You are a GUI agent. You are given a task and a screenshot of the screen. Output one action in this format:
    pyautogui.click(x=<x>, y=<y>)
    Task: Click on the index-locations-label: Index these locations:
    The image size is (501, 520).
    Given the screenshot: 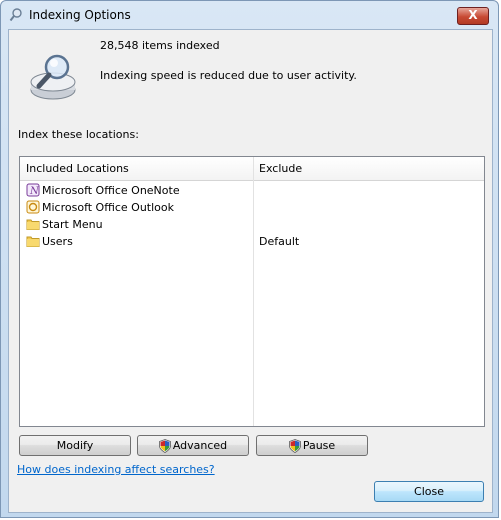 What is the action you would take?
    pyautogui.click(x=78, y=134)
    